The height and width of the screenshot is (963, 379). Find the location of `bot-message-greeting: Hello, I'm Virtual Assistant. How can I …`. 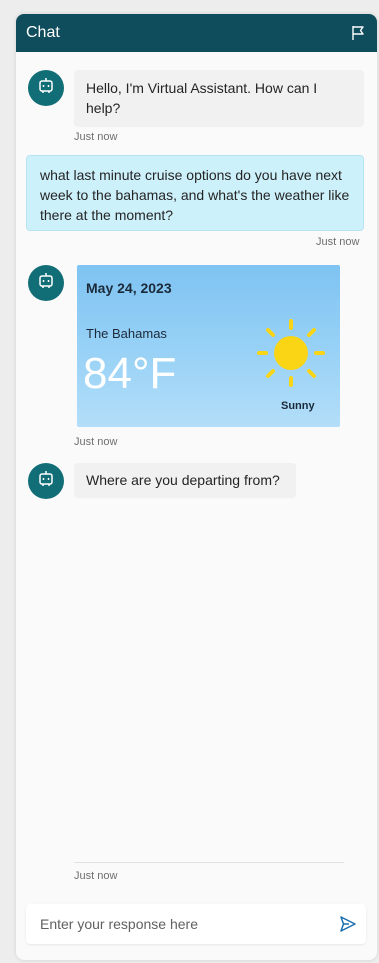

bot-message-greeting: Hello, I'm Virtual Assistant. How can I … is located at coordinates (219, 98).